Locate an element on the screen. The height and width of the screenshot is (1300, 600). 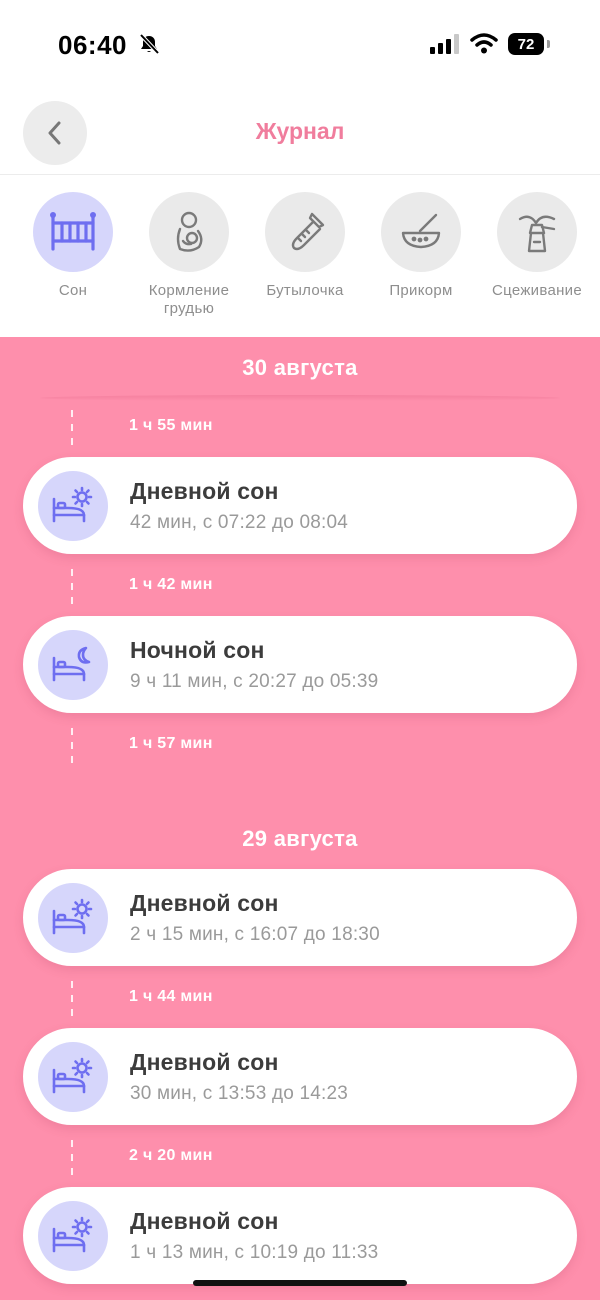
status-time: 06:40 is located at coordinates (92, 45).